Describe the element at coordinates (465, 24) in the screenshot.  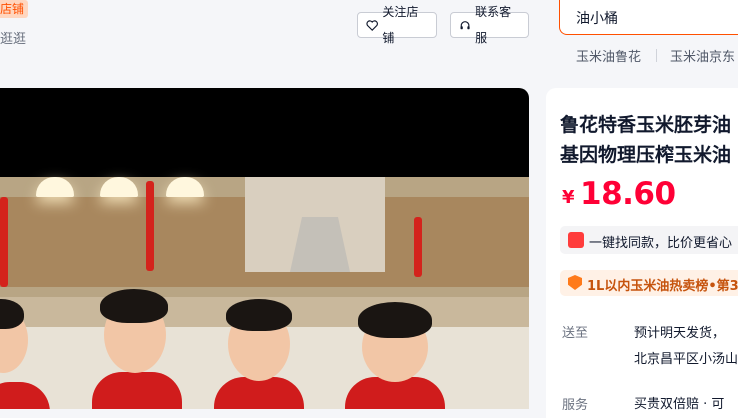
I see `headset-icon` at that location.